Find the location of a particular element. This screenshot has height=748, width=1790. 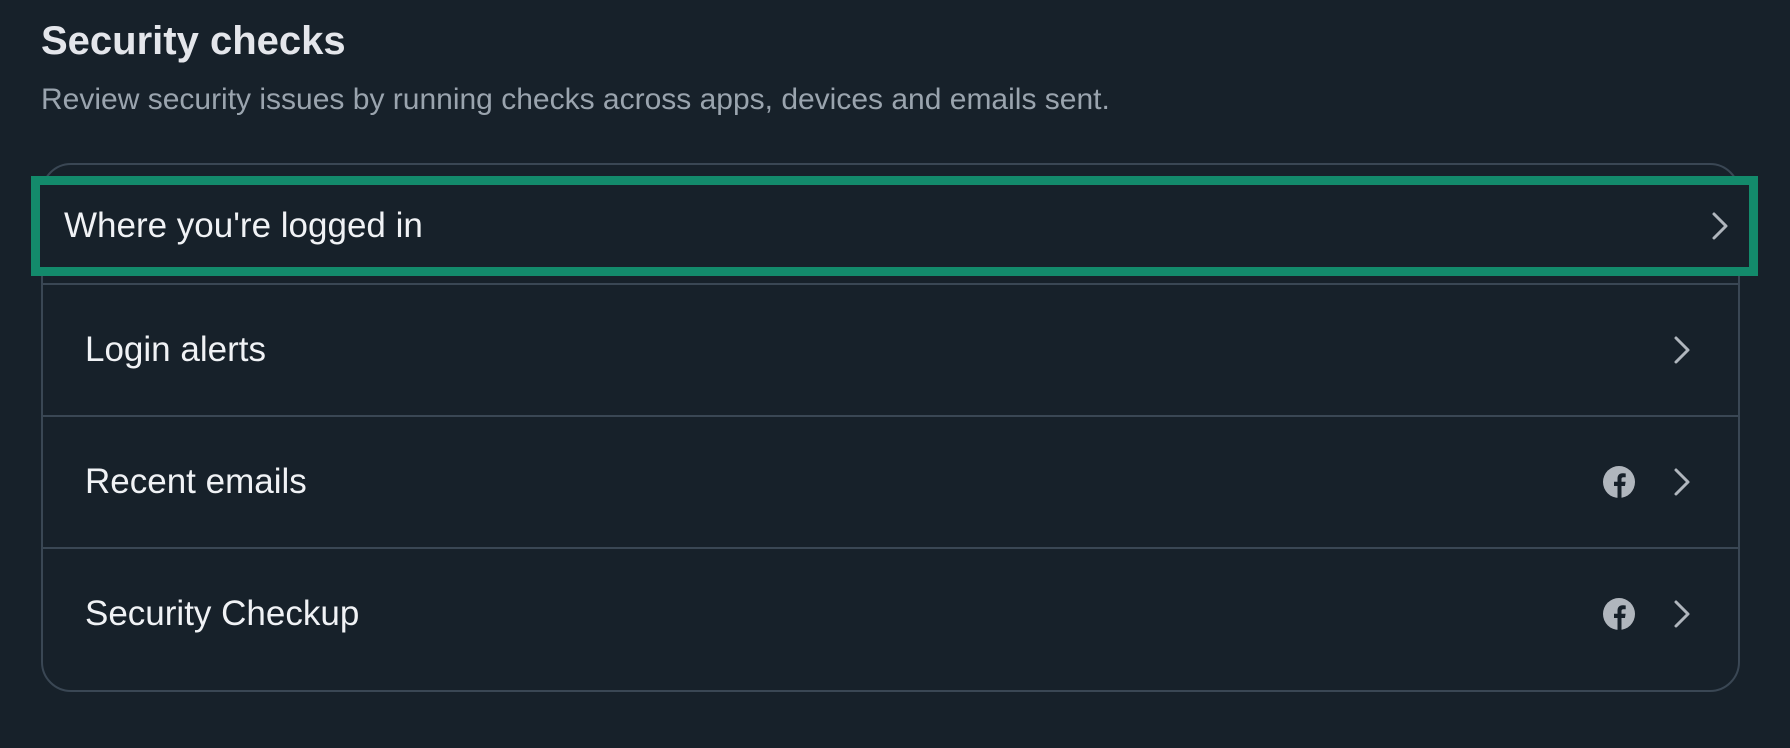

list-item-label: Login alerts is located at coordinates (175, 349).